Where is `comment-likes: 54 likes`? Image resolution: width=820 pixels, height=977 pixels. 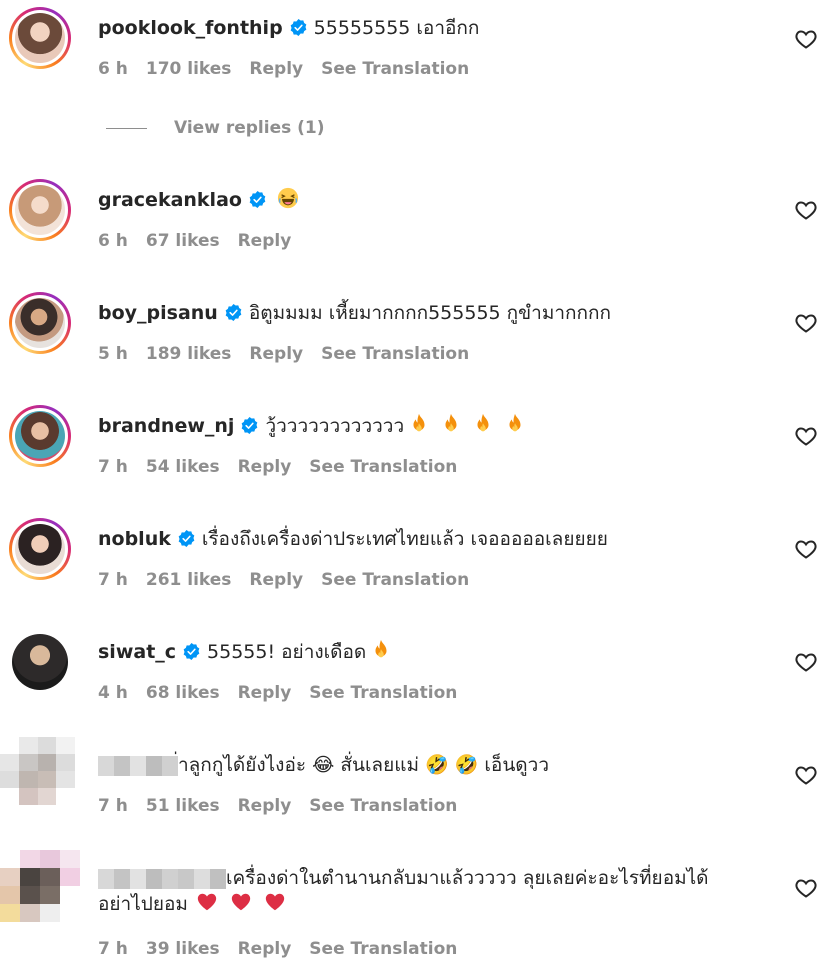 comment-likes: 54 likes is located at coordinates (183, 467).